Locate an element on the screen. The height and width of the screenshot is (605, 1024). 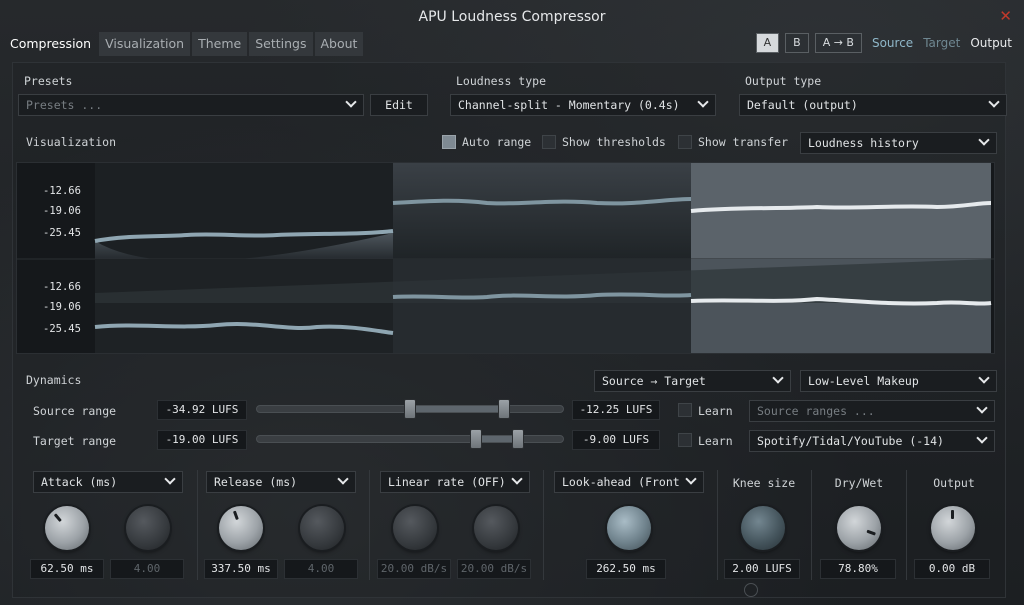
source-learn-label: Learn is located at coordinates (715, 411).